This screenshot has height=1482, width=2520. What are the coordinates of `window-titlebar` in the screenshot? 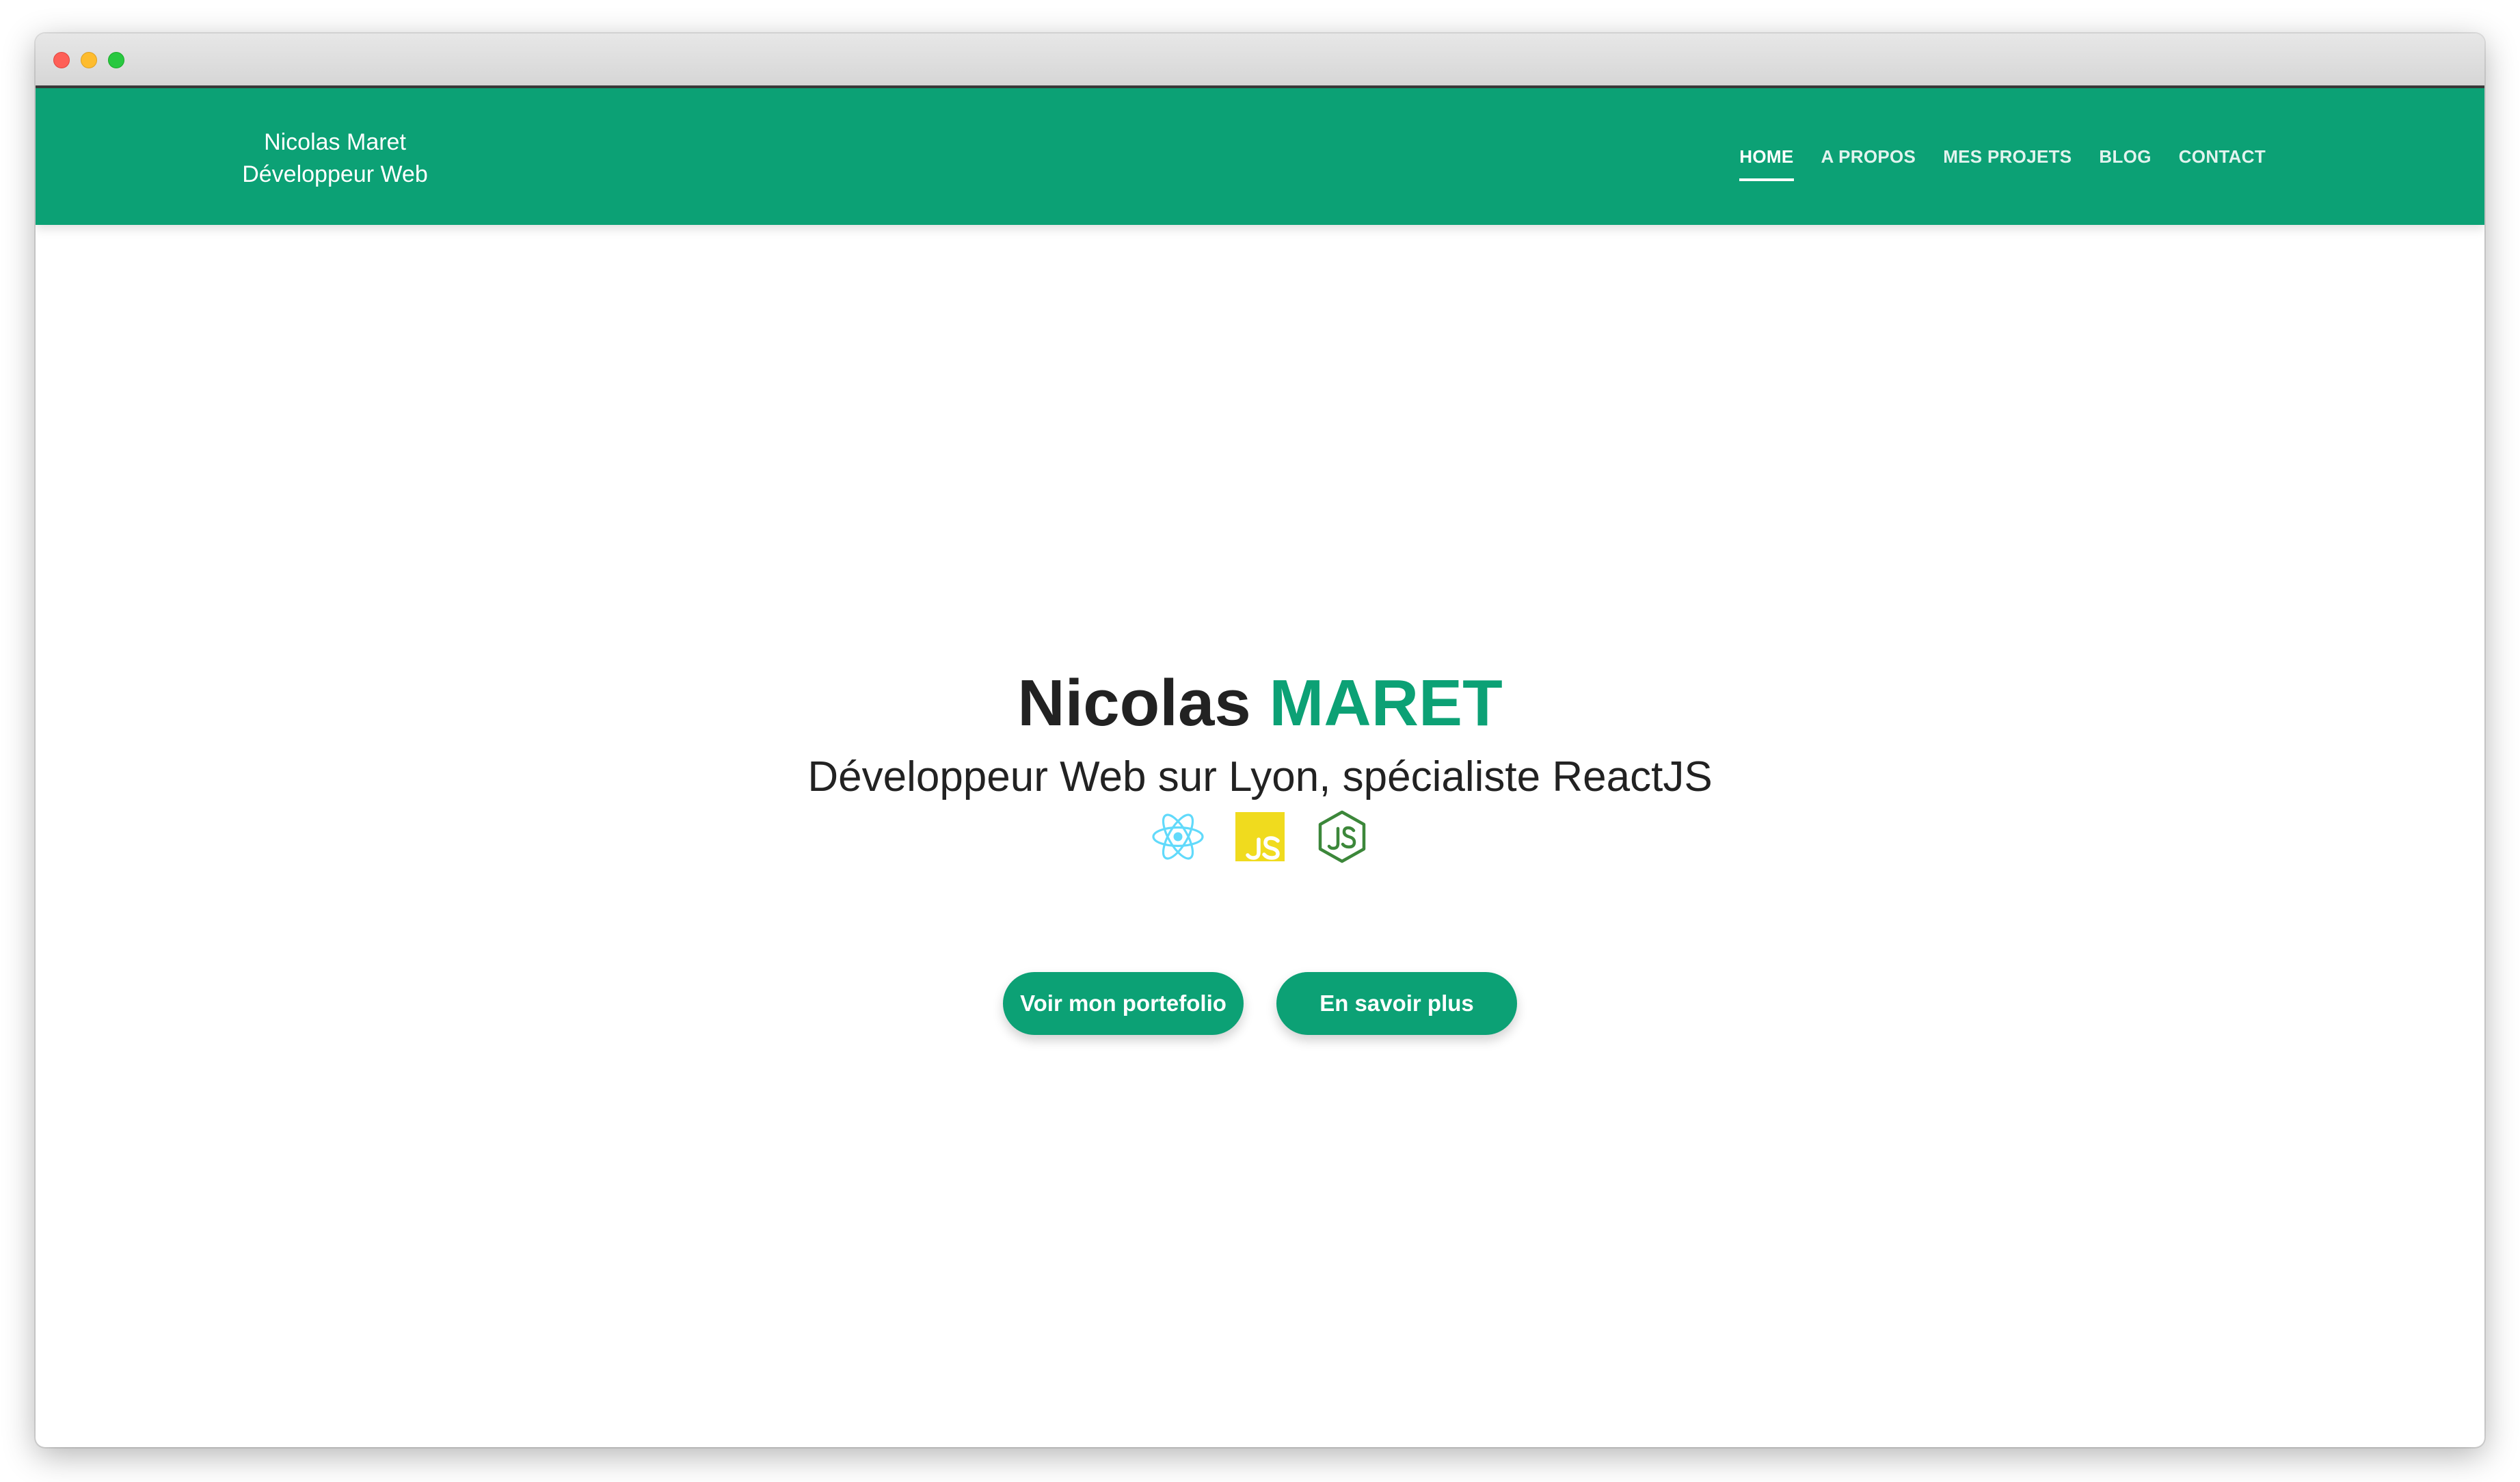 It's located at (1260, 60).